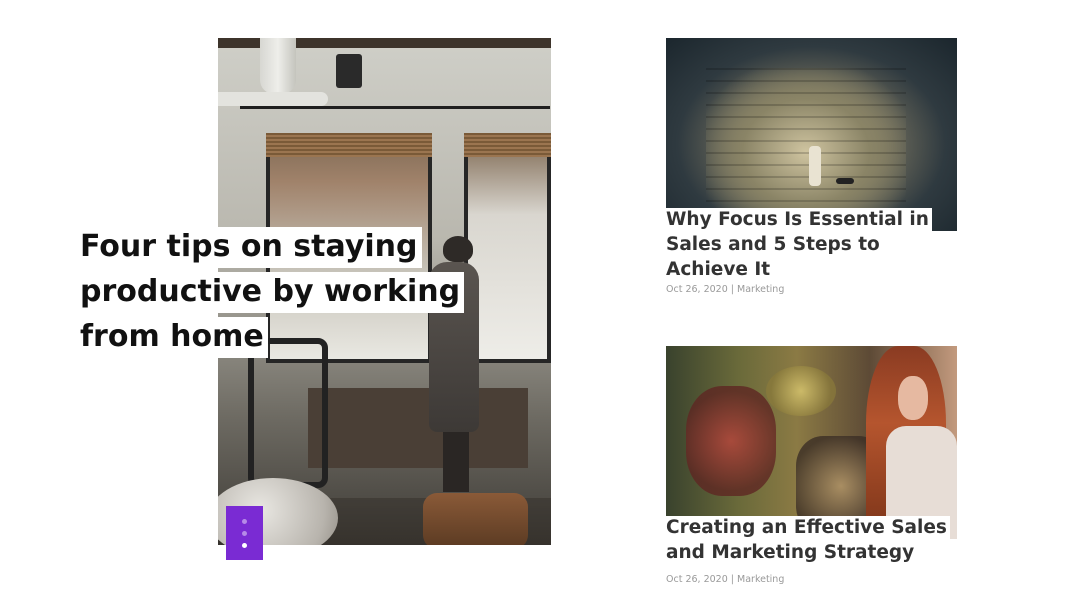  Describe the element at coordinates (806, 138) in the screenshot. I see `thumbnail-brick-wall` at that location.